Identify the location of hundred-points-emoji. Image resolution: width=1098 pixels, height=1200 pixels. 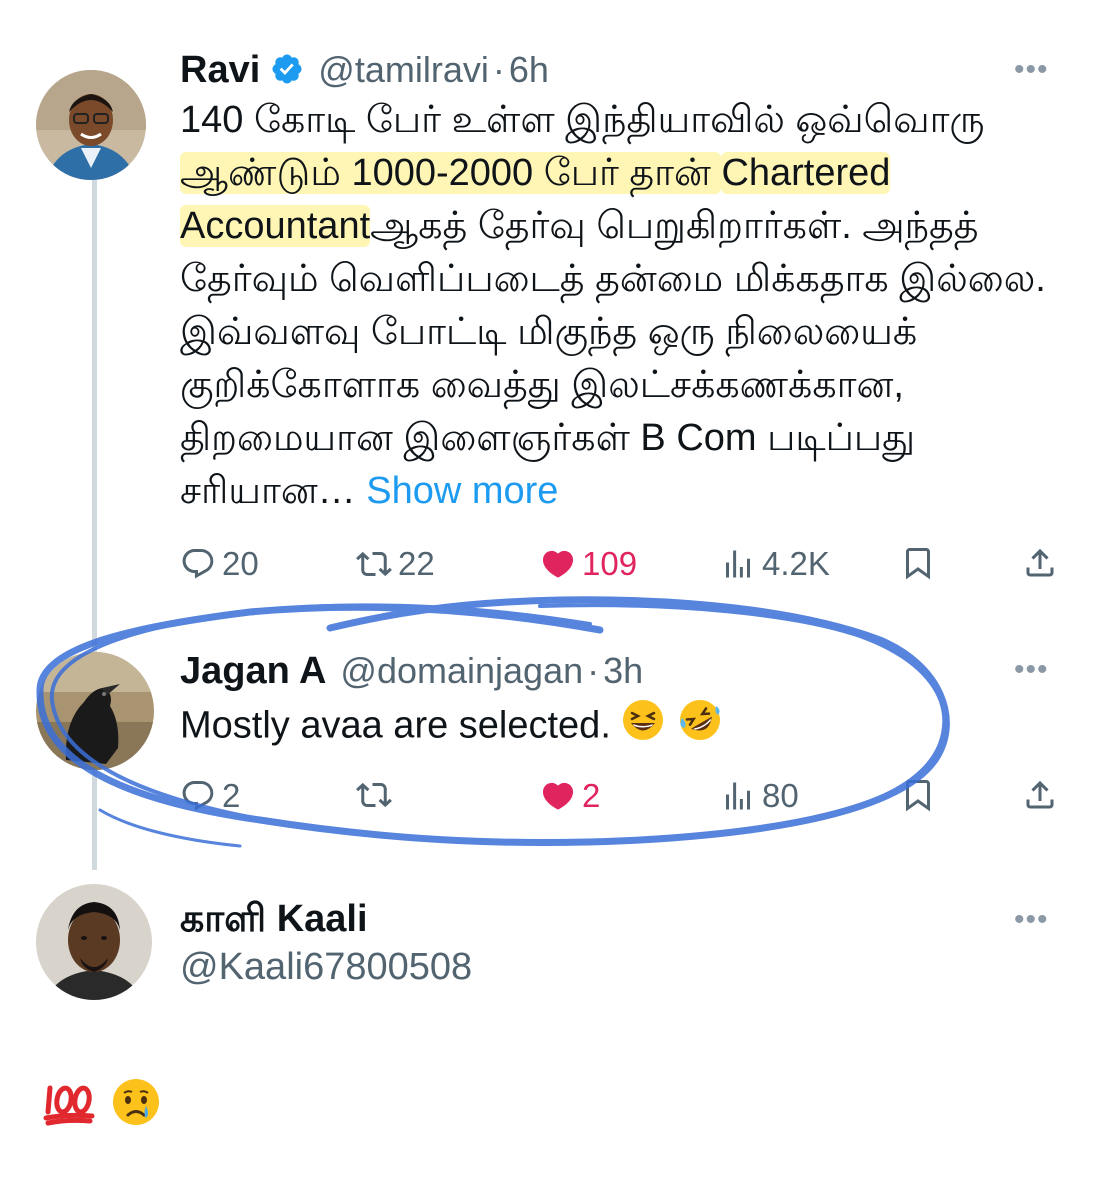
(69, 1104).